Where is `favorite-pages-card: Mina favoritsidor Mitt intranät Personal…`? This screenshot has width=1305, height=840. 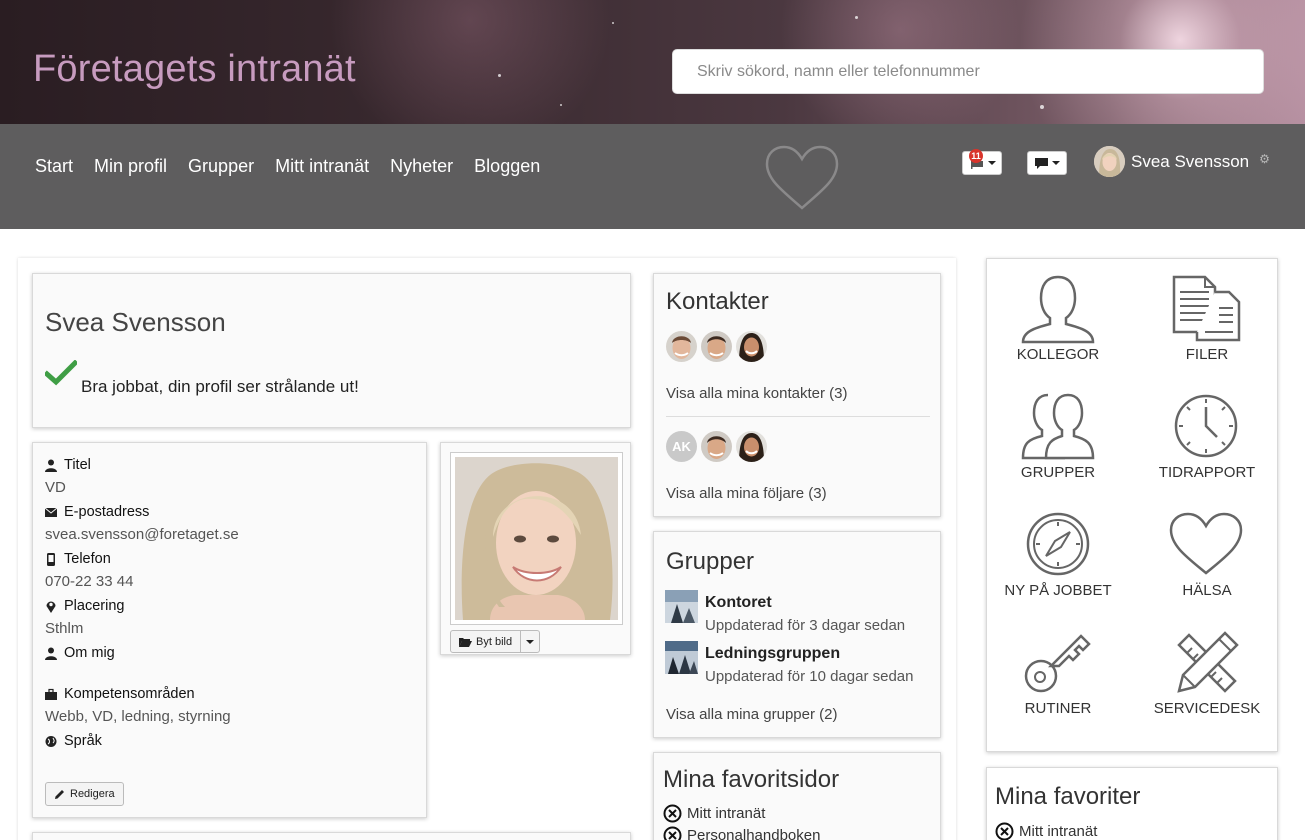 favorite-pages-card: Mina favoritsidor Mitt intranät Personal… is located at coordinates (797, 796).